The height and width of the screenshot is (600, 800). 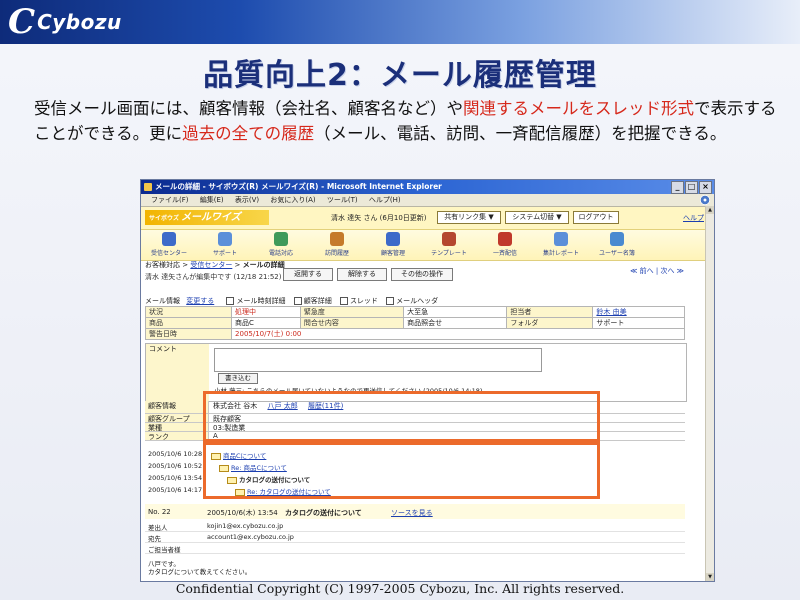 What do you see at coordinates (705, 187) in the screenshot?
I see `close-button: ×` at bounding box center [705, 187].